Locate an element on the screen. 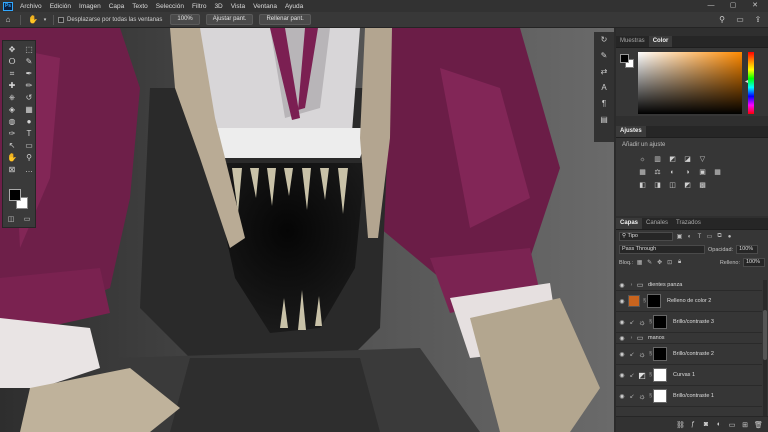  channel-mixer-icon: ▣ is located at coordinates (702, 172).